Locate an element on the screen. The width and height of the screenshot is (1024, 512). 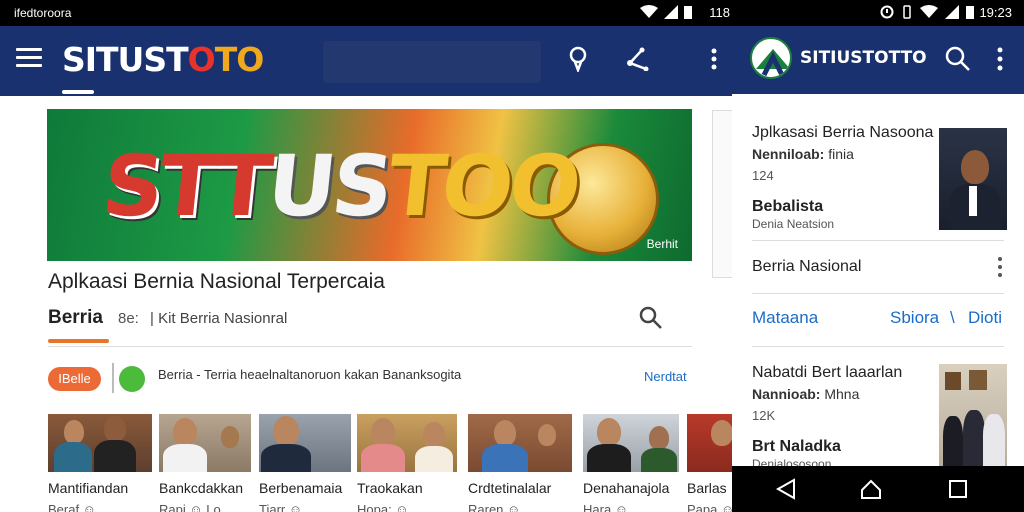
brand-logo: SITUSTOTO is located at coordinates (163, 59).